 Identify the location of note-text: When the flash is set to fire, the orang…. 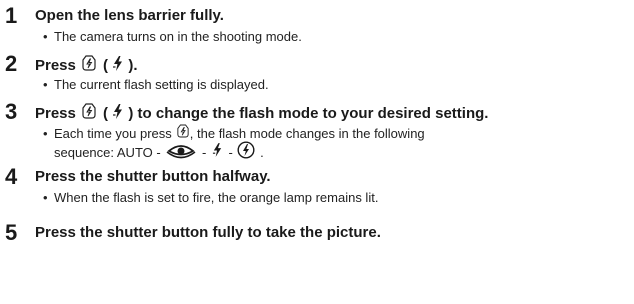
(216, 197).